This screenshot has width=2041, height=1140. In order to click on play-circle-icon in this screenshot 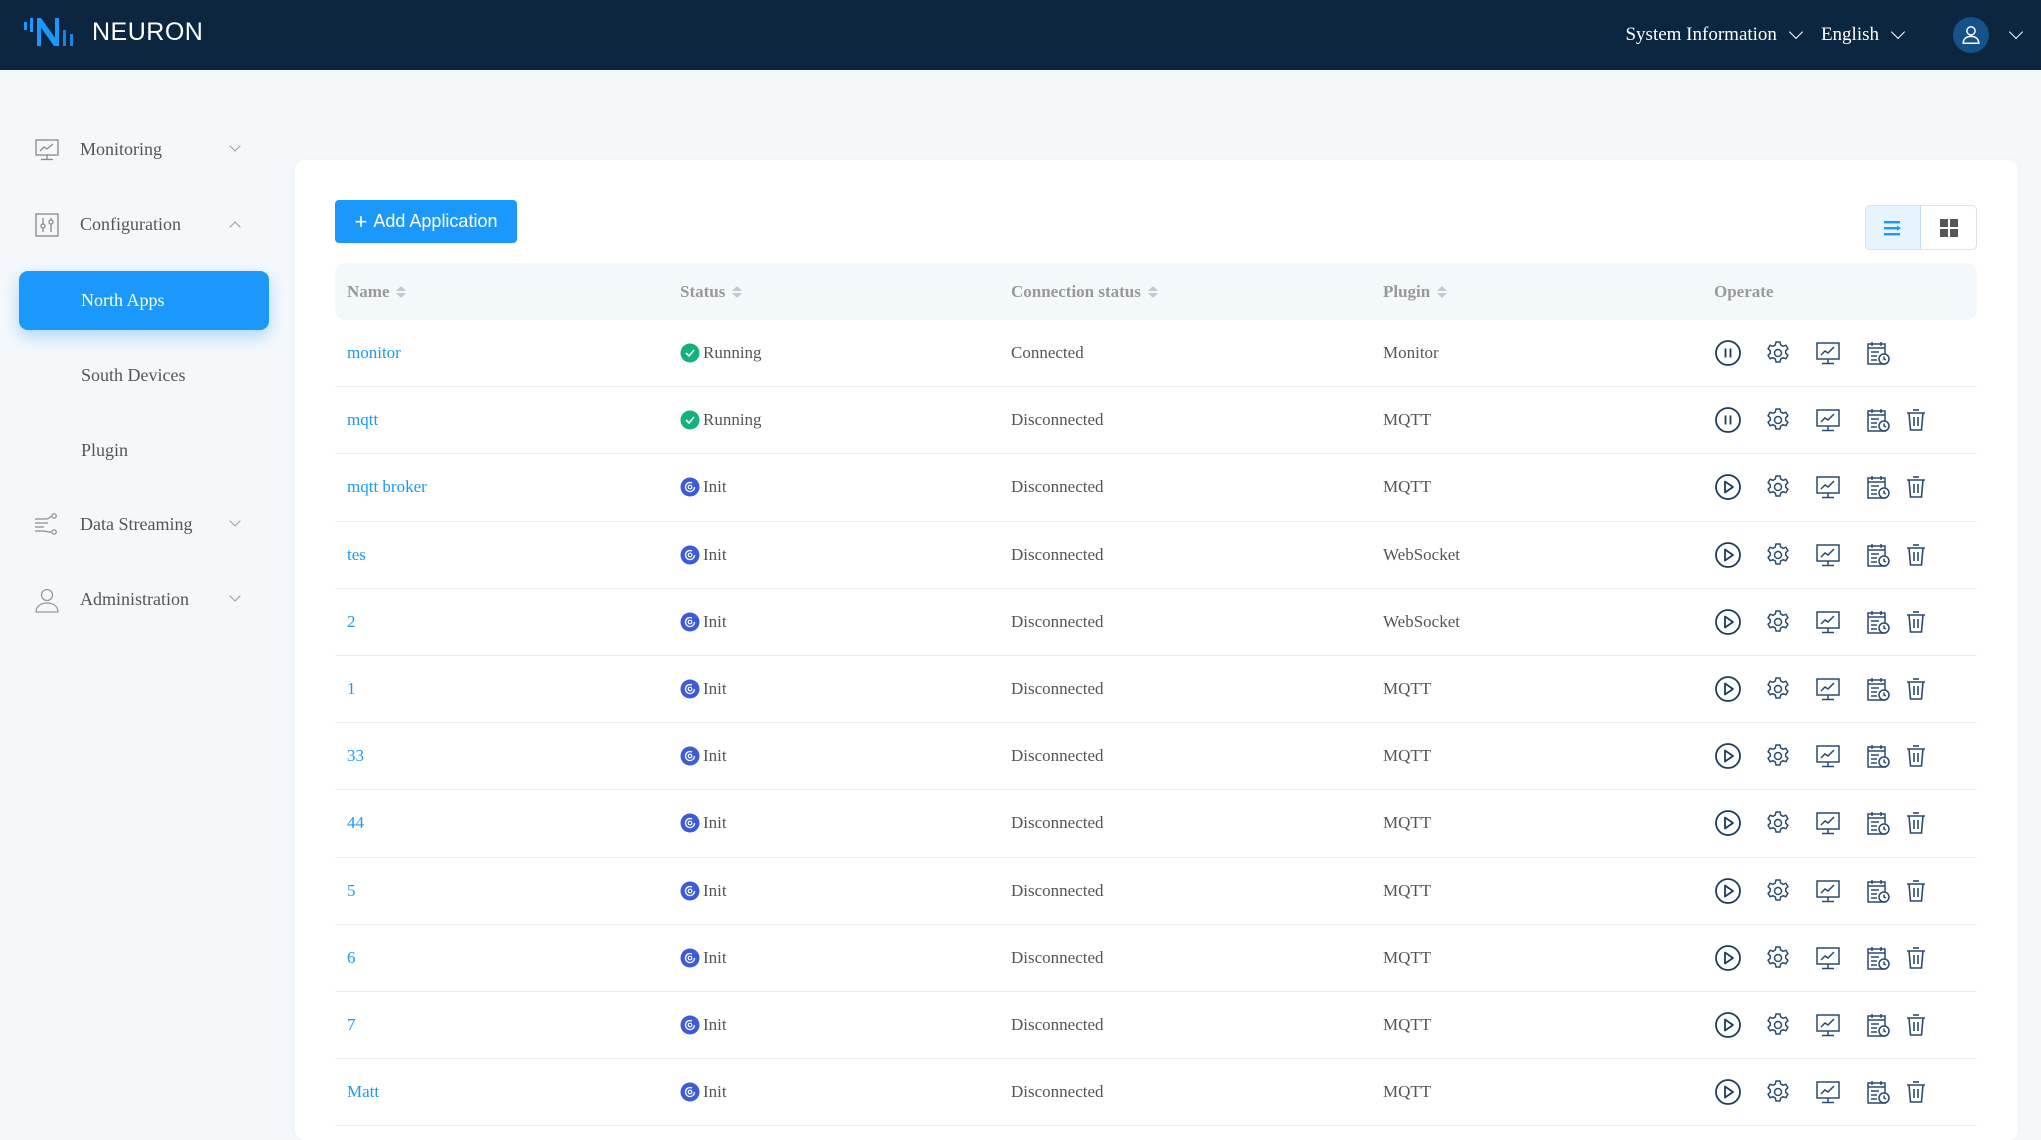, I will do `click(1728, 957)`.